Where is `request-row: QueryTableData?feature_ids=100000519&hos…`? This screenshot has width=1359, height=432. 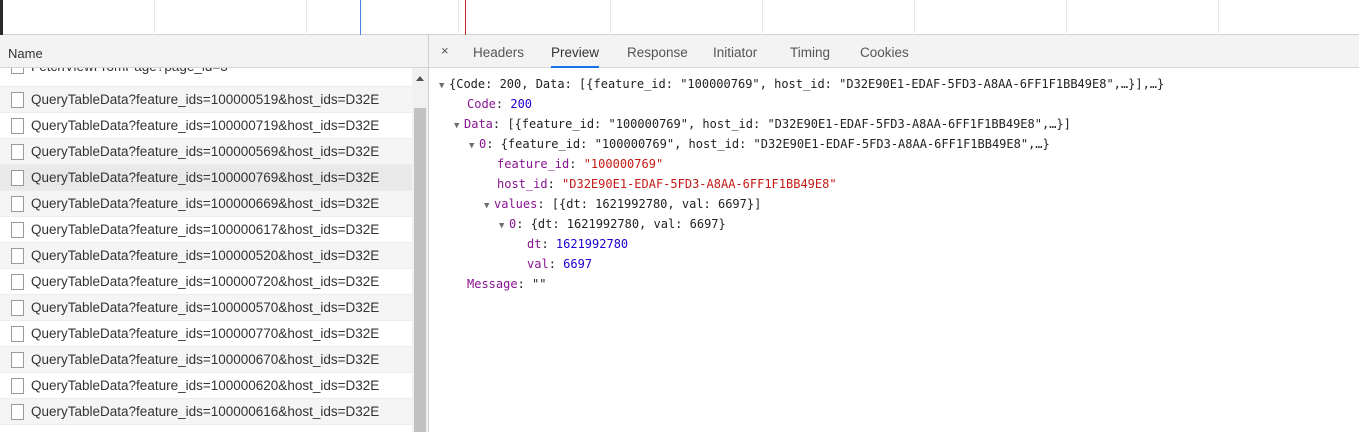 request-row: QueryTableData?feature_ids=100000519&hos… is located at coordinates (206, 100).